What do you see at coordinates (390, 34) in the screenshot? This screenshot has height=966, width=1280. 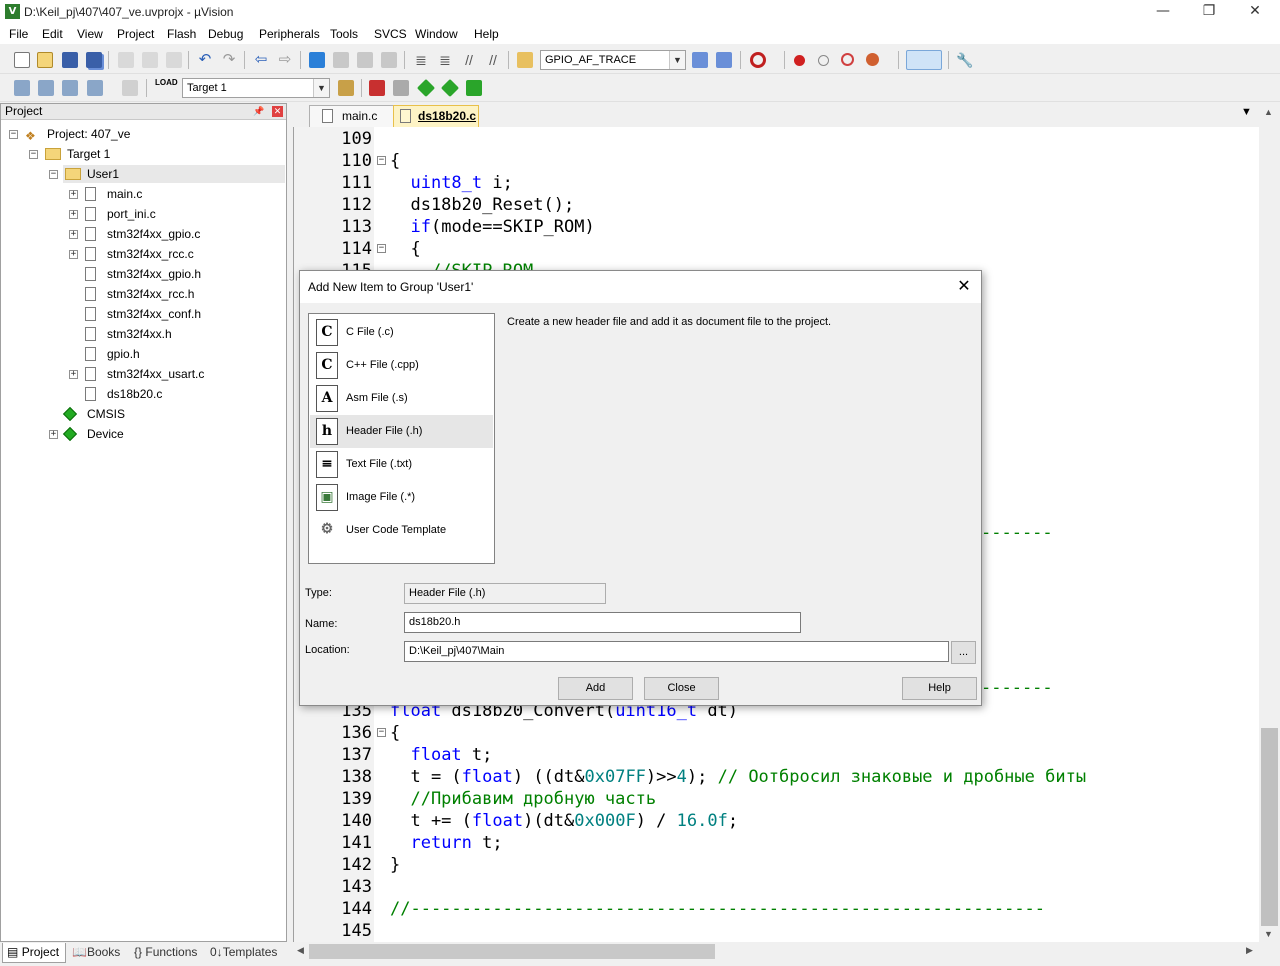 I see `menu-svcs: SVCS` at bounding box center [390, 34].